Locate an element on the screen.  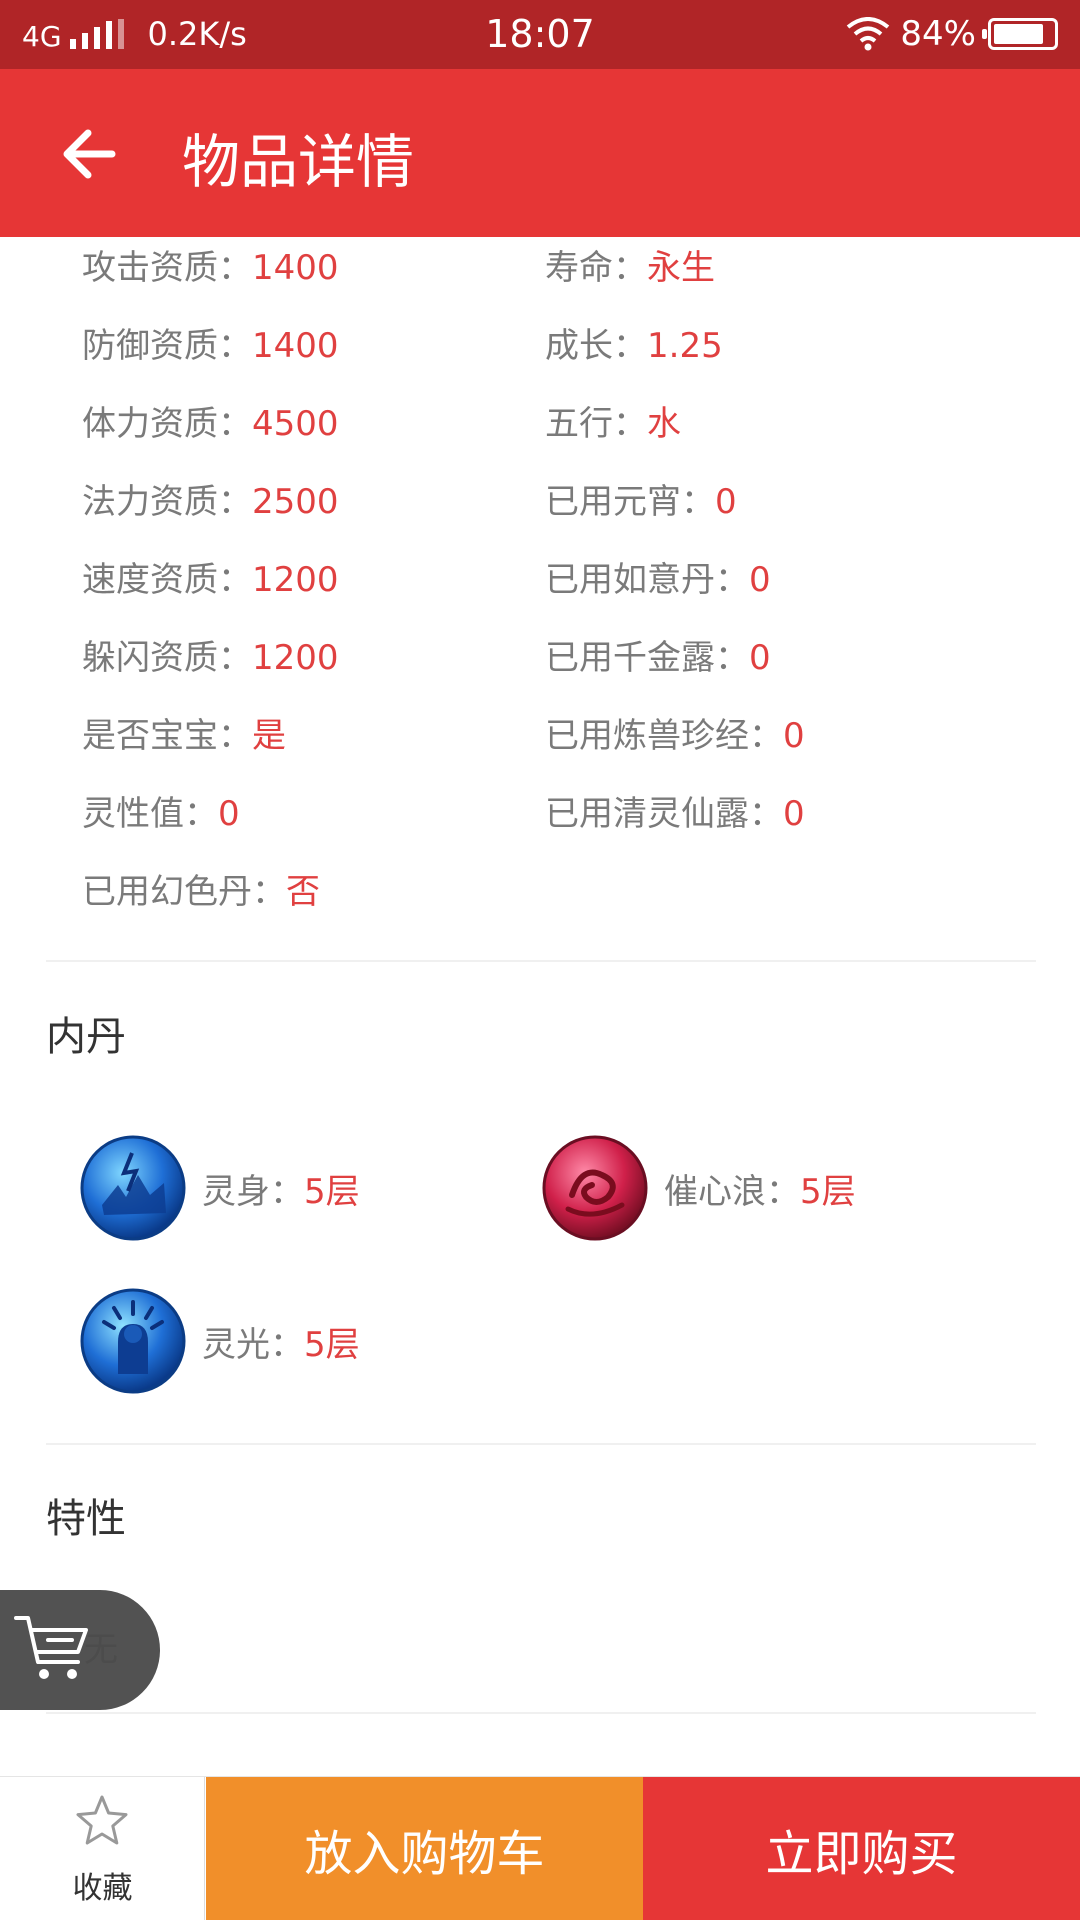
attr-qingling: 已用清灵仙露：0 is located at coordinates (675, 814).